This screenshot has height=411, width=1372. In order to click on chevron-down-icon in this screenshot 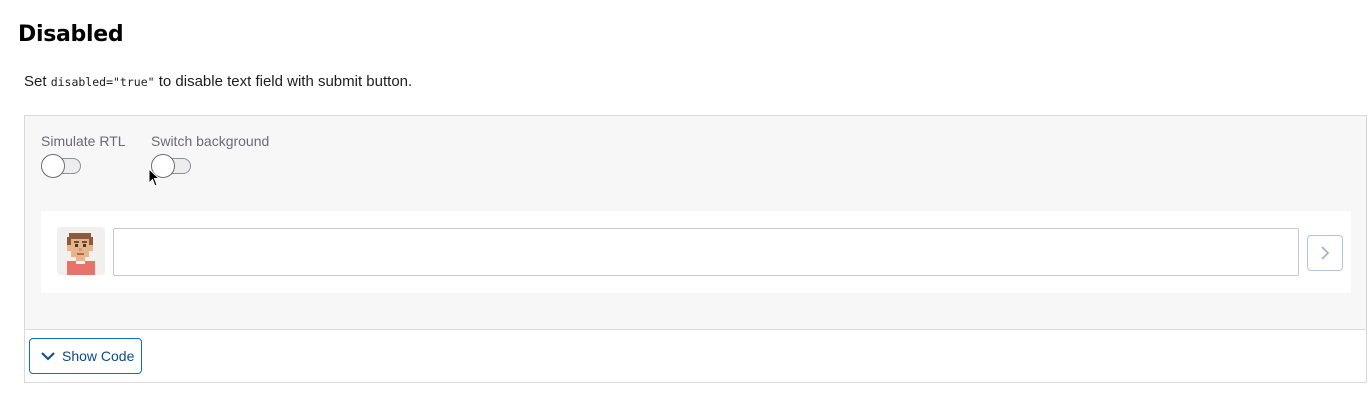, I will do `click(48, 356)`.